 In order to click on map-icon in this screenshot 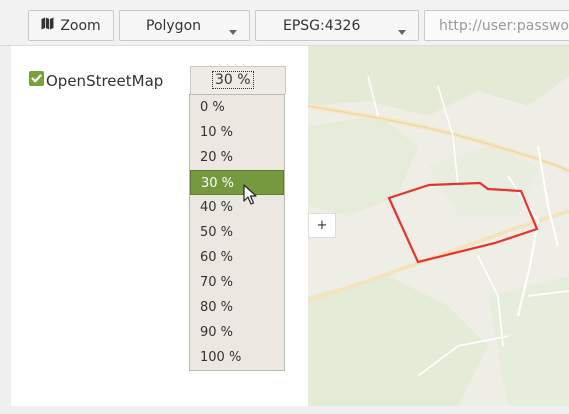, I will do `click(47, 25)`.